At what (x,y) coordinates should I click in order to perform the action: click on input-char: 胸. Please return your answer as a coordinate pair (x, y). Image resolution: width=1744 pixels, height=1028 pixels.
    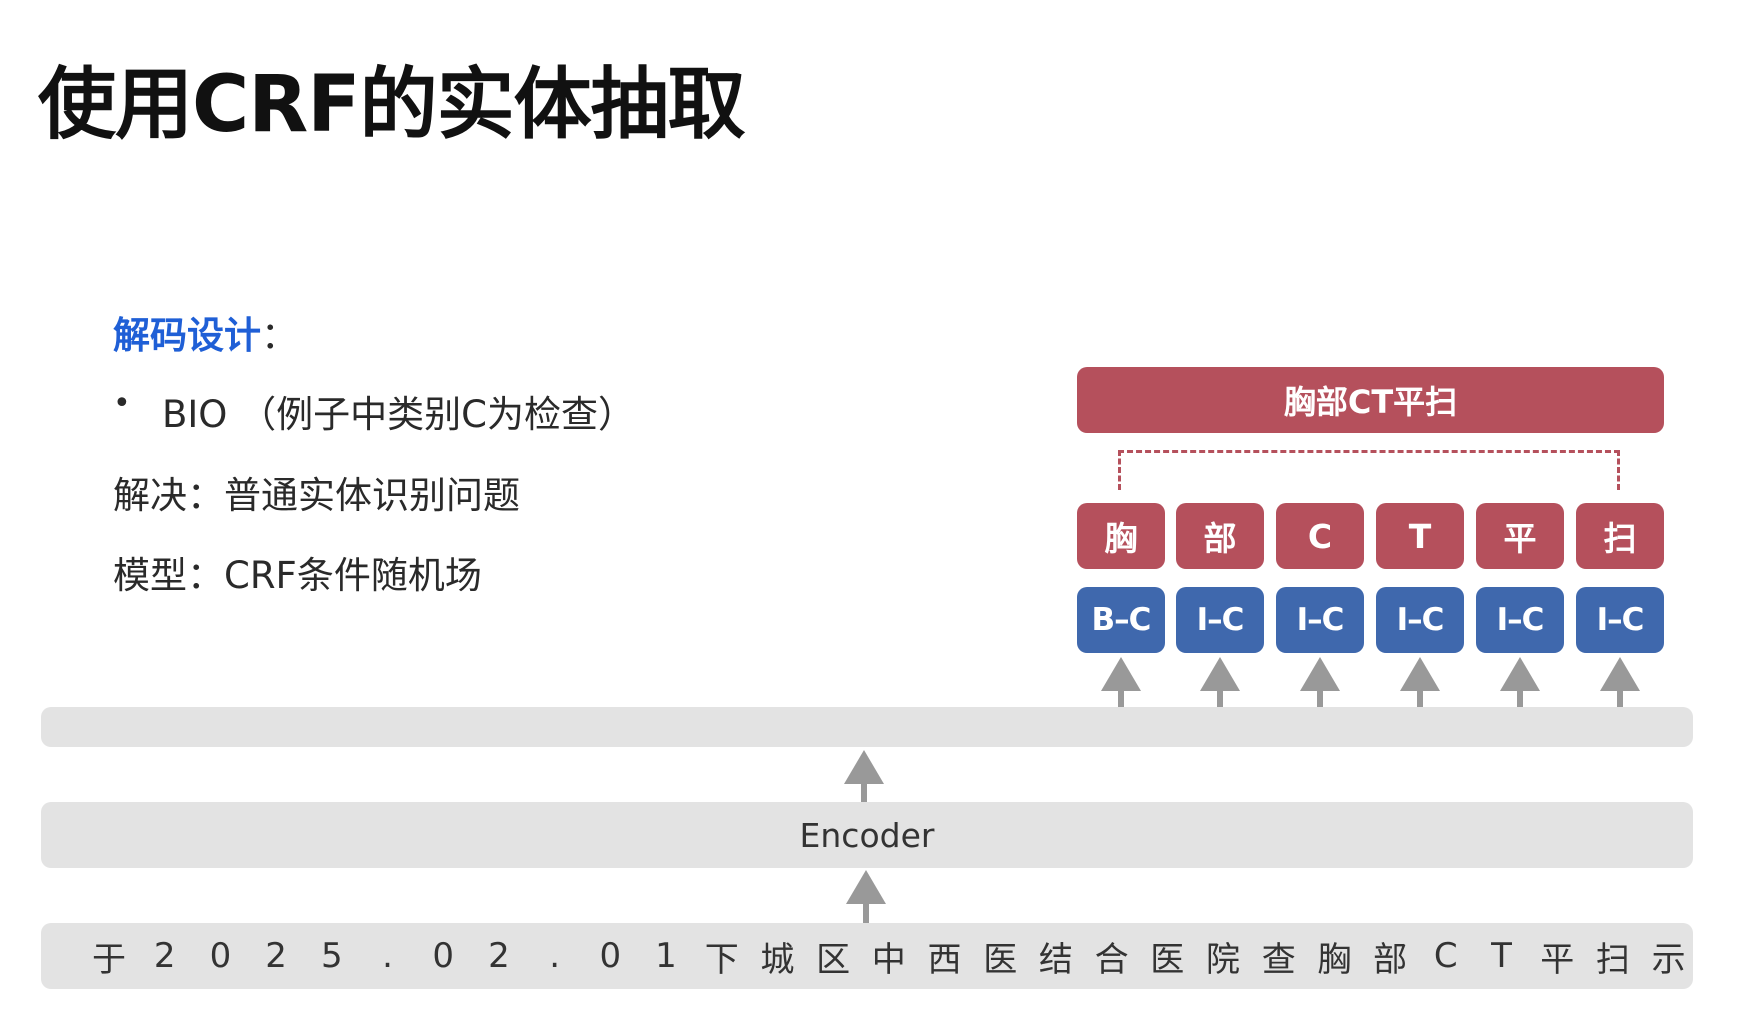
    Looking at the image, I should click on (1334, 959).